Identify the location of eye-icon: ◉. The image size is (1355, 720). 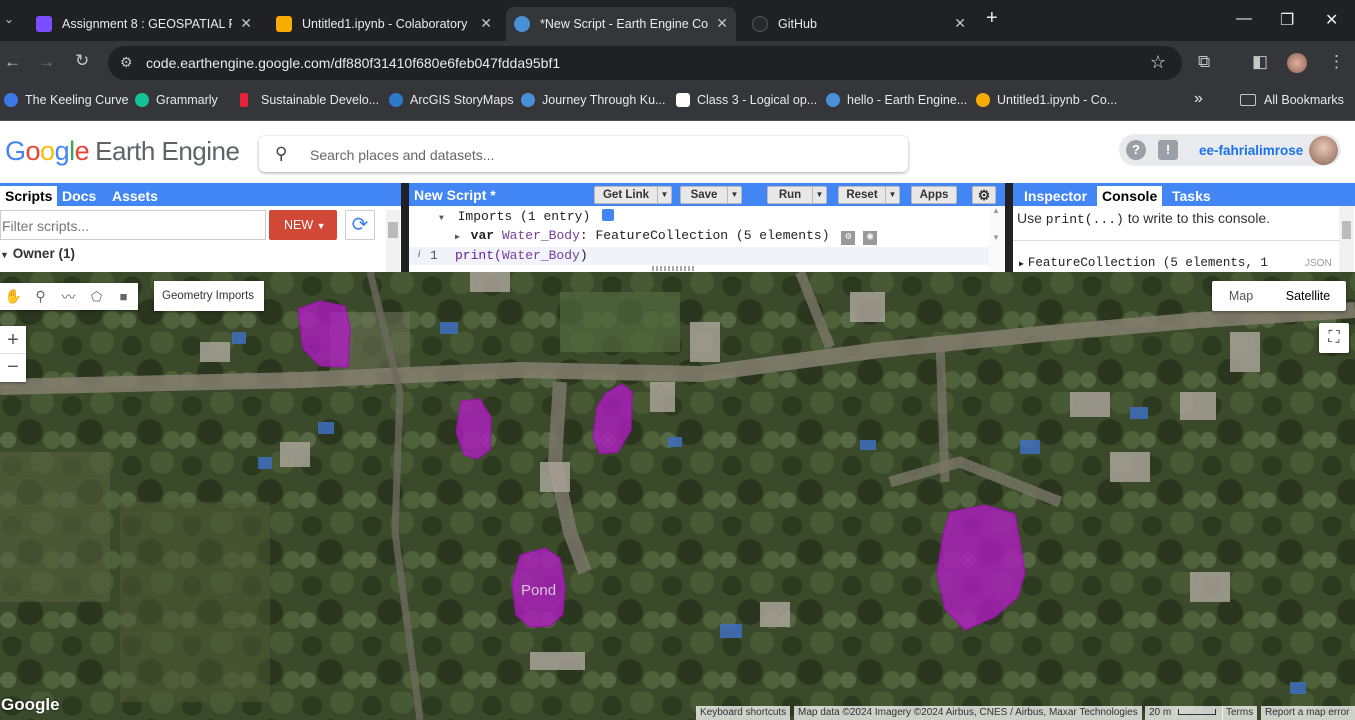
(870, 238).